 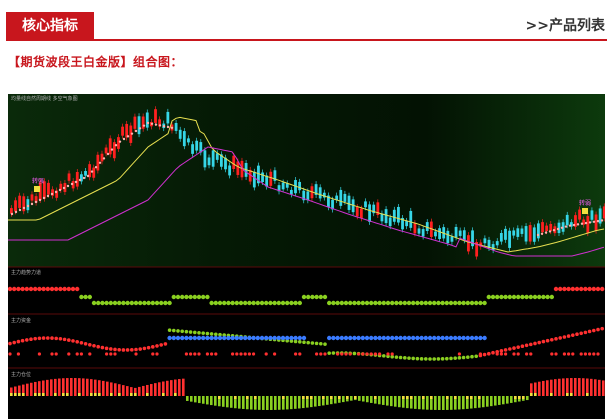 I want to click on signal-marker-left, so click(x=37, y=189).